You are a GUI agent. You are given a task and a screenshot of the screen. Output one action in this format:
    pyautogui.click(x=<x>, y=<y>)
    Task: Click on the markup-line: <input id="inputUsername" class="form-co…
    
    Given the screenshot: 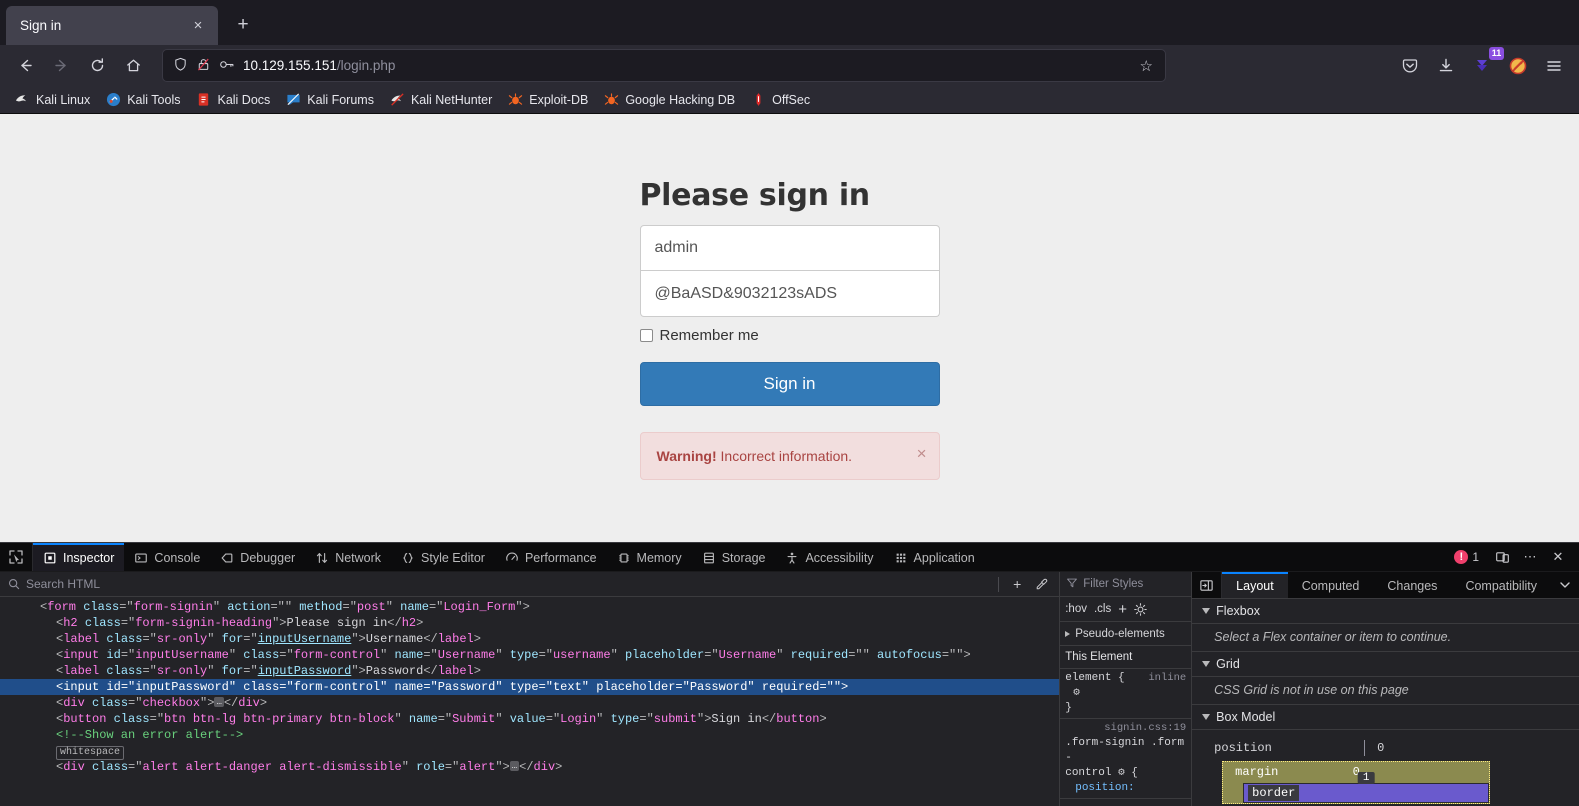 What is the action you would take?
    pyautogui.click(x=529, y=655)
    